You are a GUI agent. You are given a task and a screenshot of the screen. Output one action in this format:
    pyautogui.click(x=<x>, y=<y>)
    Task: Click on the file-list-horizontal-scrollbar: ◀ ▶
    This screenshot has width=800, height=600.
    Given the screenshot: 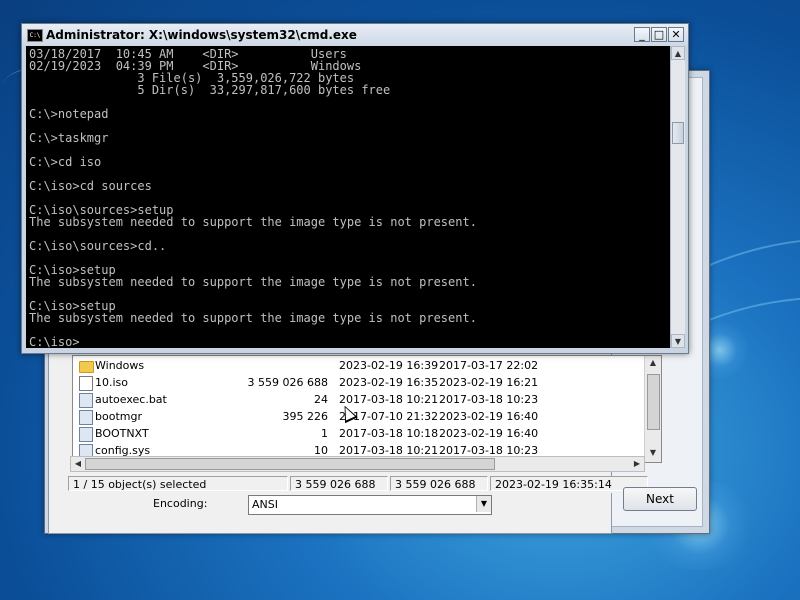 What is the action you would take?
    pyautogui.click(x=357, y=464)
    